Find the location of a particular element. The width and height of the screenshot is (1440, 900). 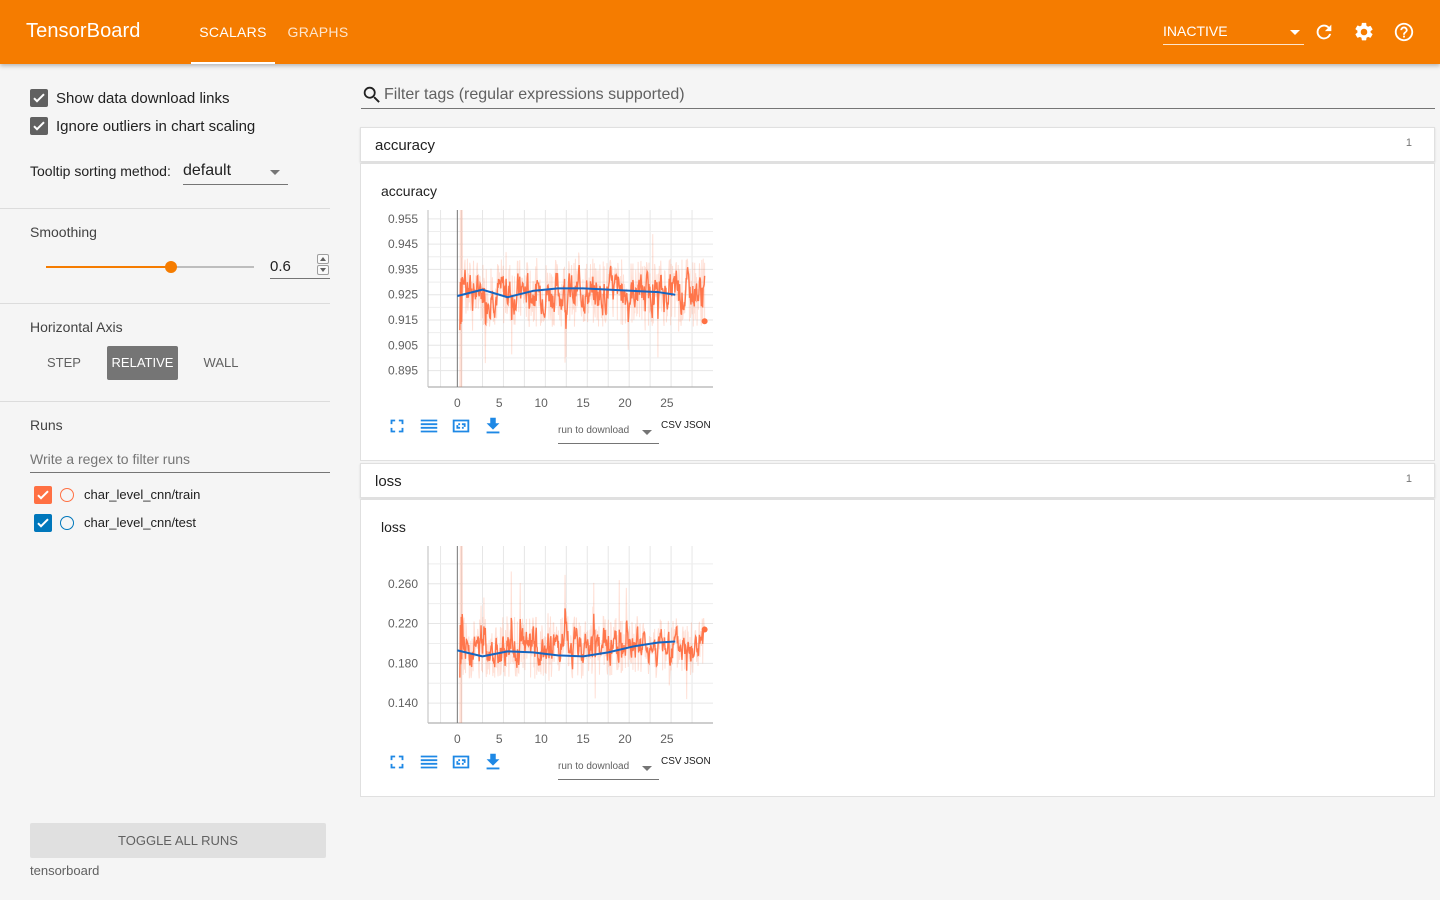

smoothing-slider is located at coordinates (150, 267).